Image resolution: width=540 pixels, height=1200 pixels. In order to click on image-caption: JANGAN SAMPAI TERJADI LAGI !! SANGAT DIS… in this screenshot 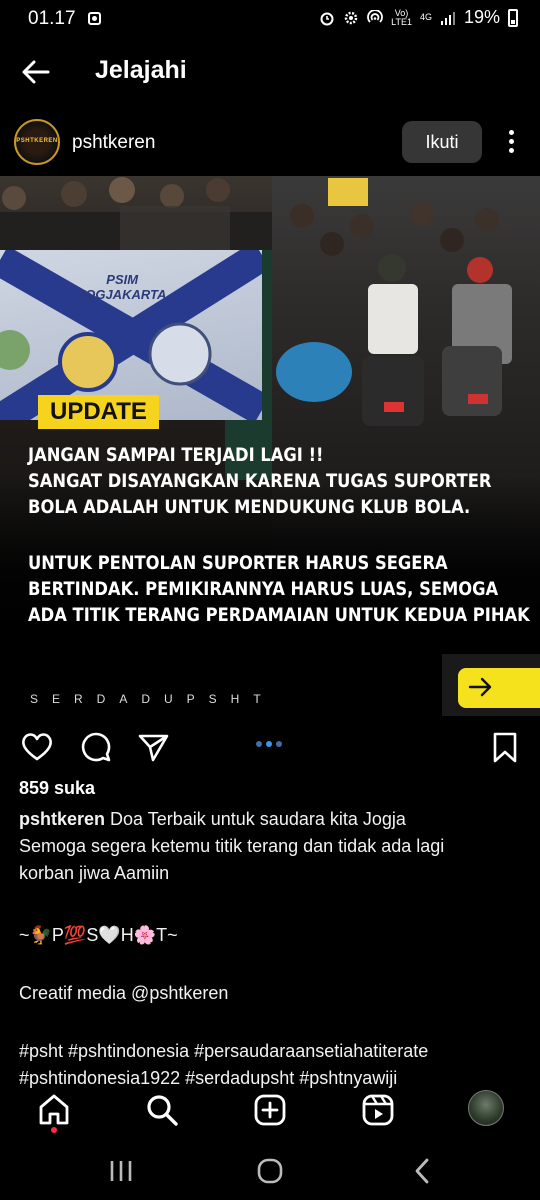, I will do `click(281, 535)`.